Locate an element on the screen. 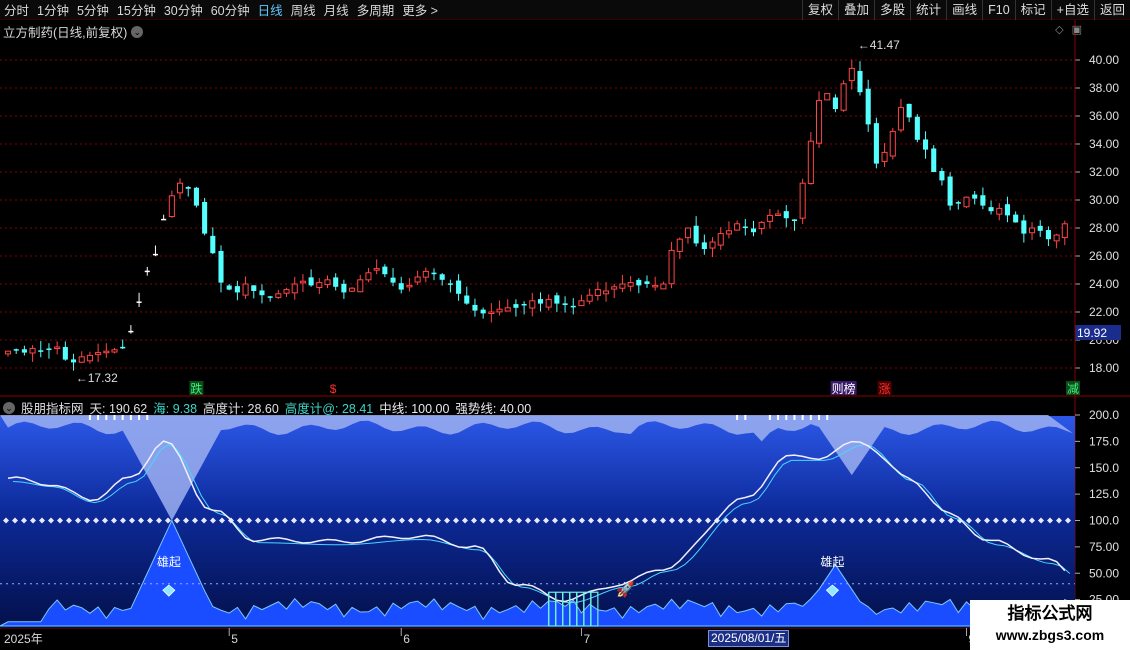 This screenshot has width=1130, height=650. strong-value: 40.00 is located at coordinates (515, 409).